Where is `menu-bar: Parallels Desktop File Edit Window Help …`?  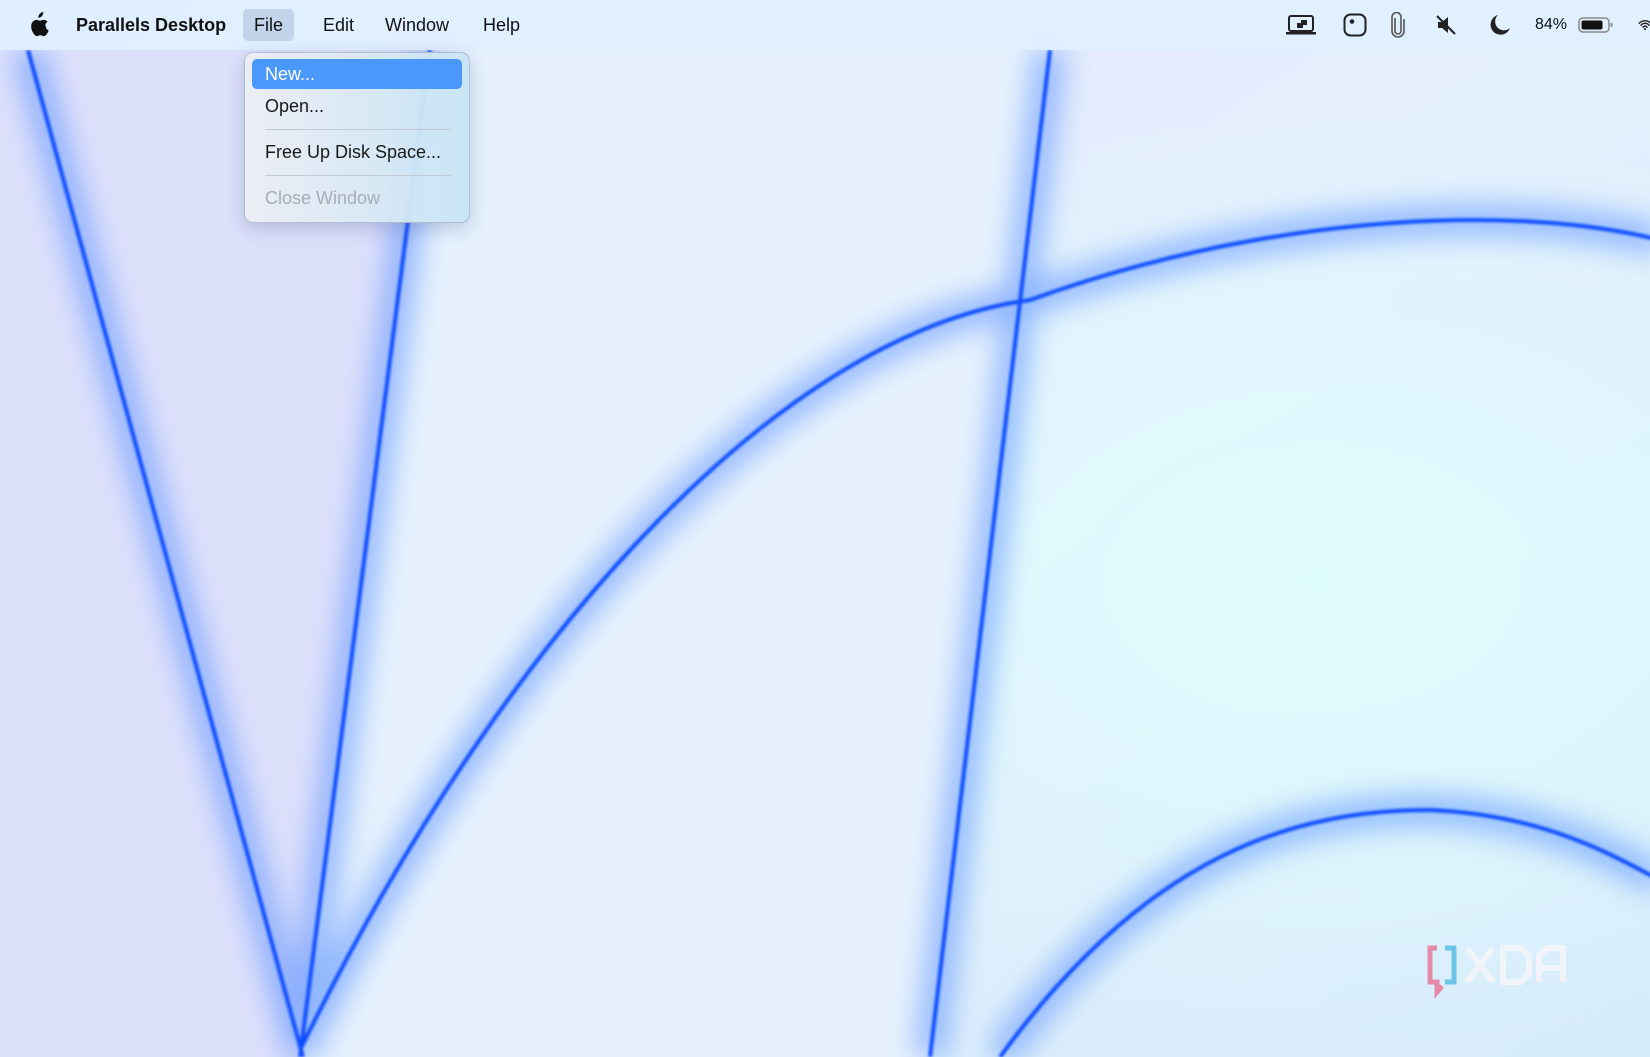
menu-bar: Parallels Desktop File Edit Window Help … is located at coordinates (825, 25).